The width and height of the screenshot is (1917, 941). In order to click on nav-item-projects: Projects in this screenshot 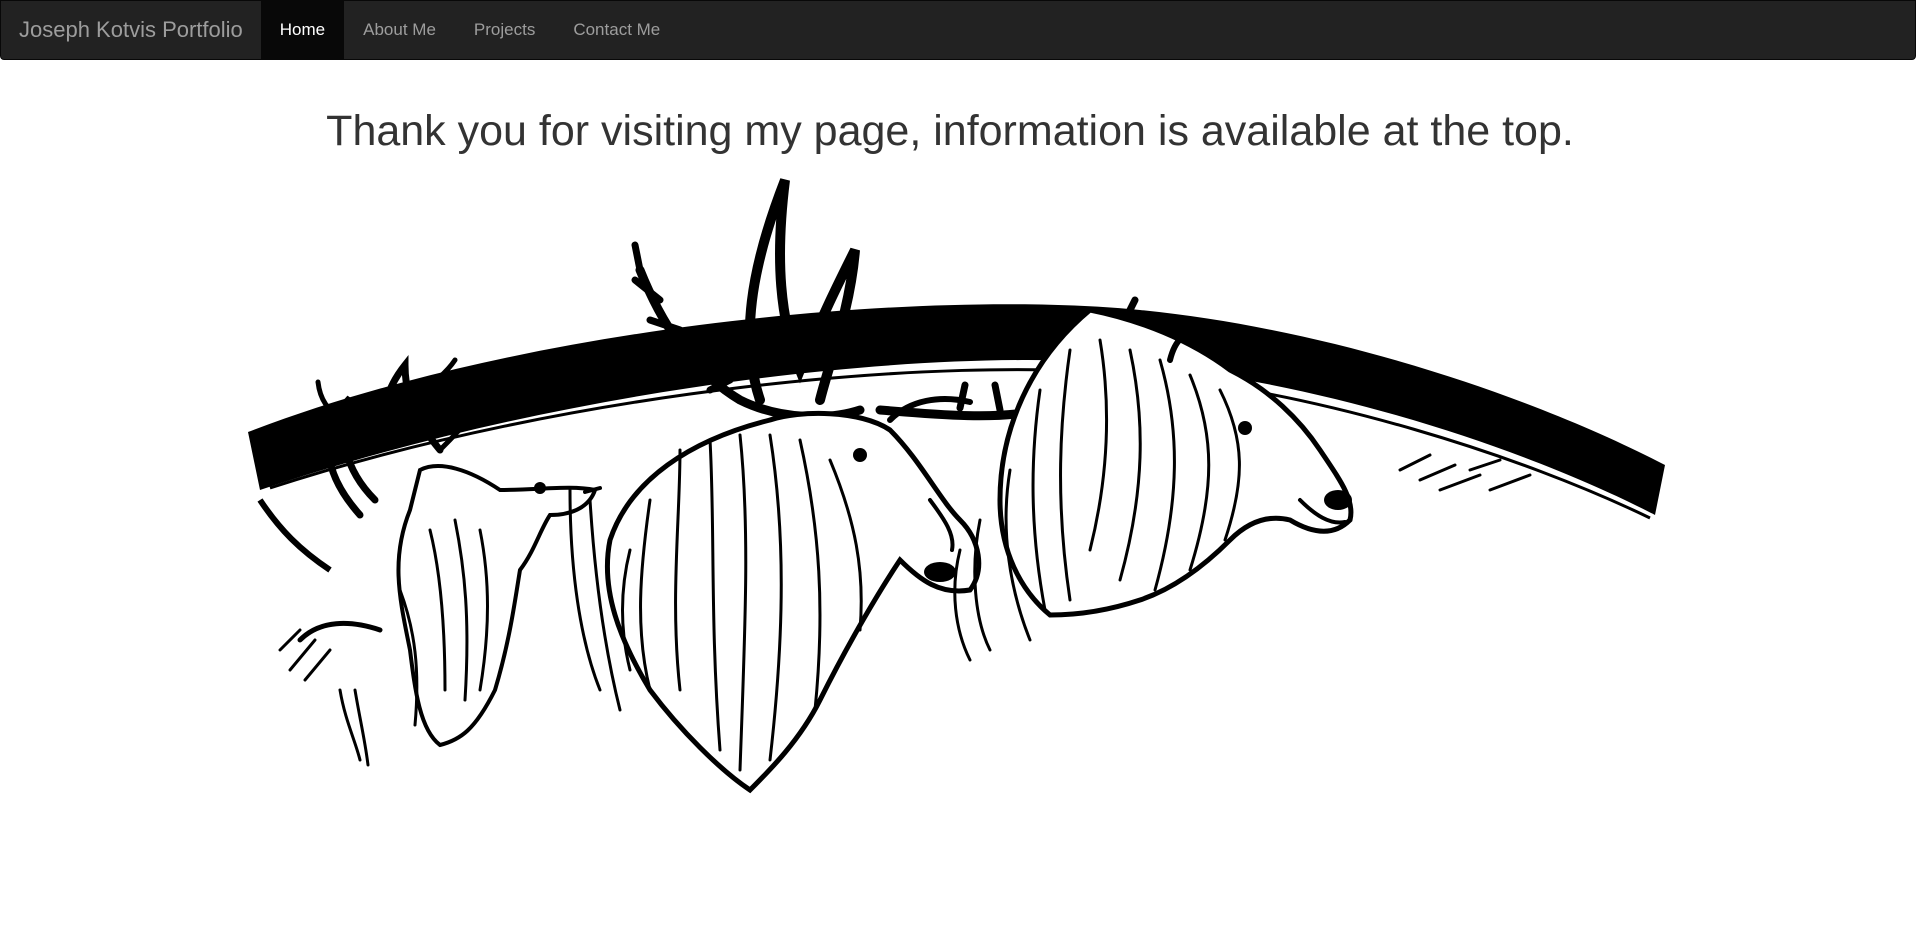, I will do `click(504, 30)`.